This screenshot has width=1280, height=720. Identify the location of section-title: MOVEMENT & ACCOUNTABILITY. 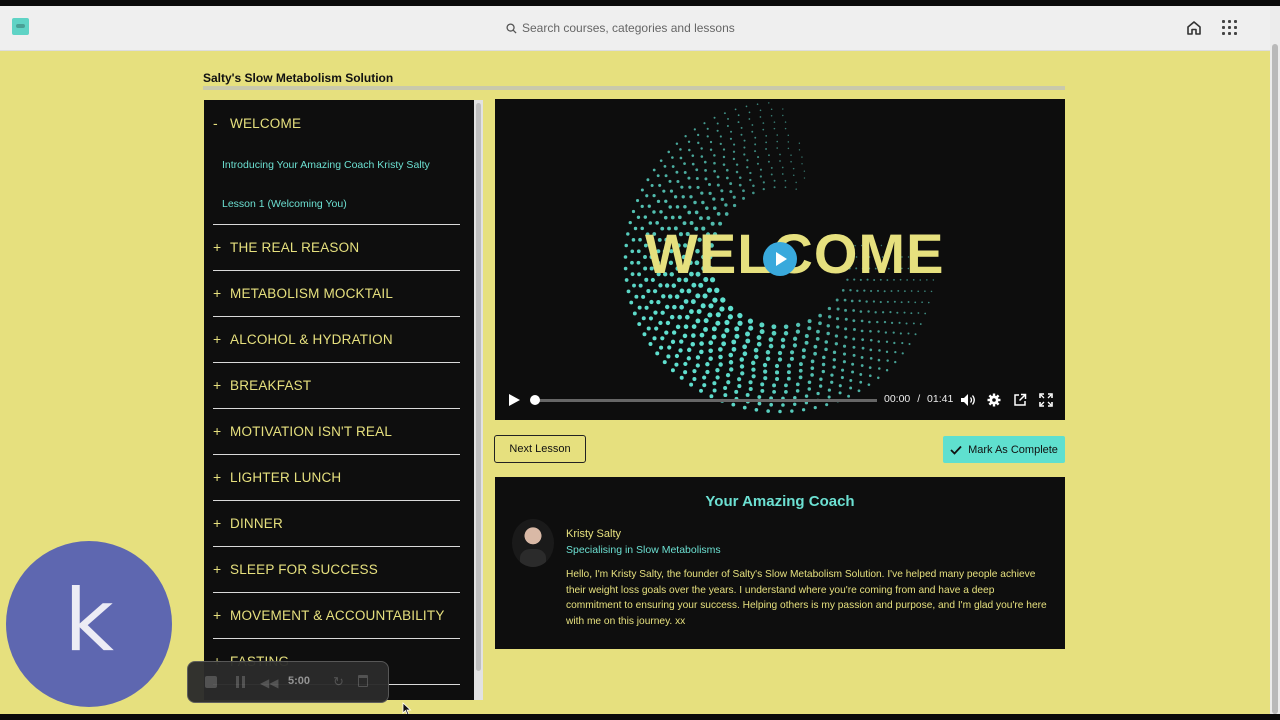
(337, 615).